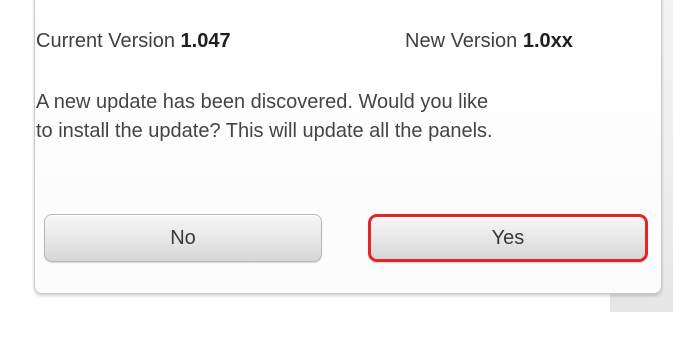 Image resolution: width=673 pixels, height=352 pixels. I want to click on new-version-value: 1.0xx, so click(547, 41).